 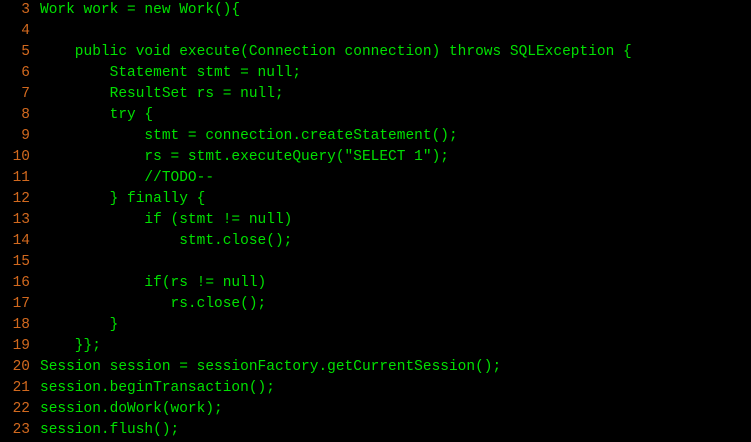 I want to click on code-line: 14 stmt.close();, so click(x=375, y=241).